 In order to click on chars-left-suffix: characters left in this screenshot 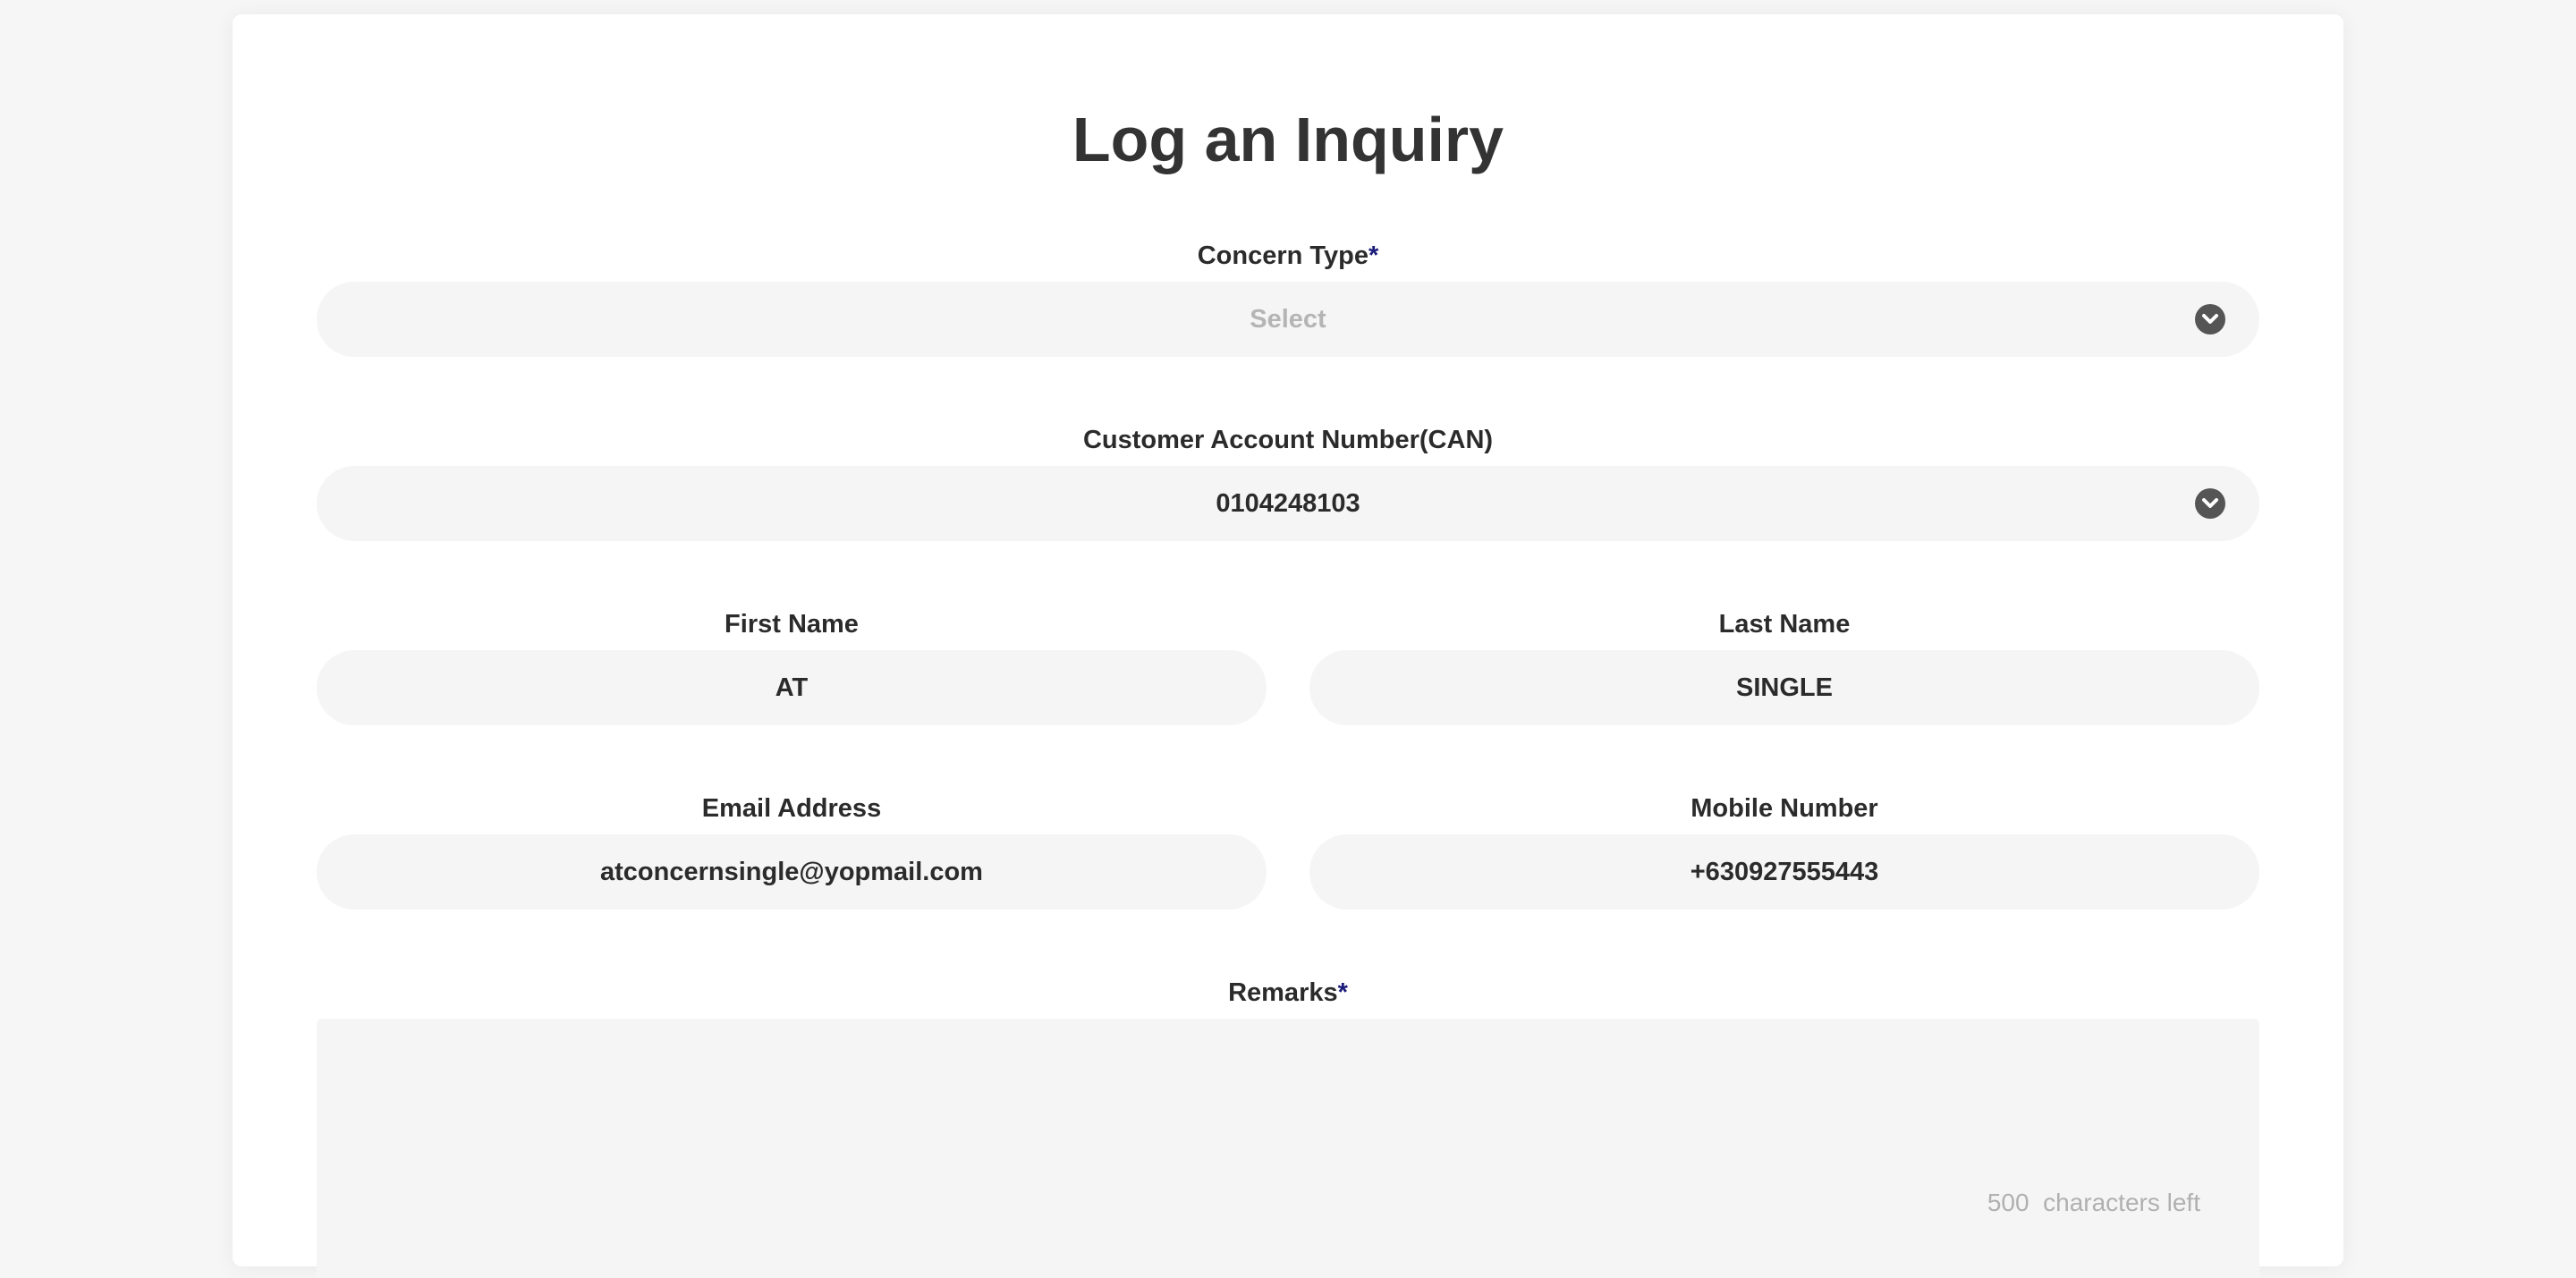, I will do `click(2121, 1202)`.